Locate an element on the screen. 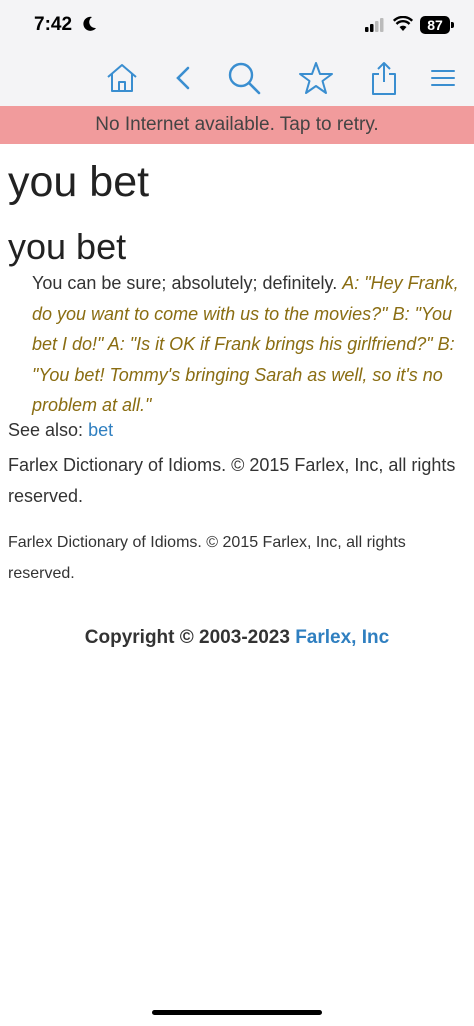  menu-button is located at coordinates (443, 80).